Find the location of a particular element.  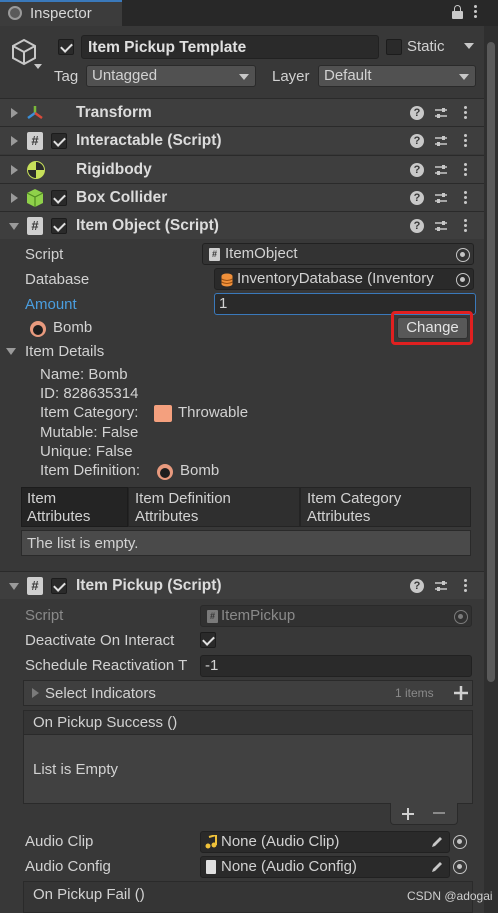

database-value: InventoryDatabase (Inventory is located at coordinates (335, 278).